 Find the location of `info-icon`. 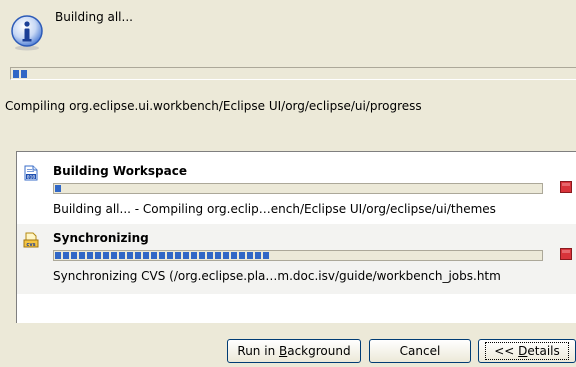

info-icon is located at coordinates (27, 33).